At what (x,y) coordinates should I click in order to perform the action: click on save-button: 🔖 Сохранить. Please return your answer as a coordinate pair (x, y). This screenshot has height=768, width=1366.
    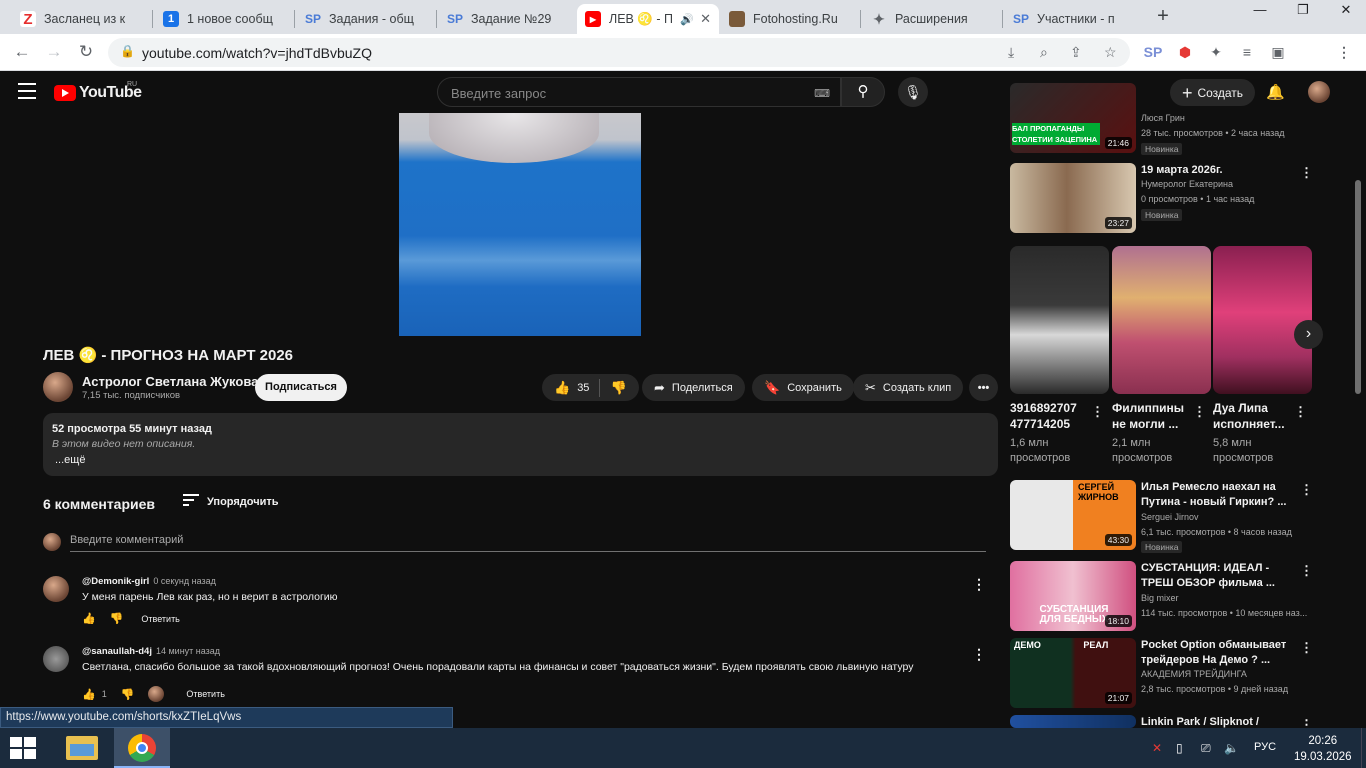
    Looking at the image, I should click on (803, 387).